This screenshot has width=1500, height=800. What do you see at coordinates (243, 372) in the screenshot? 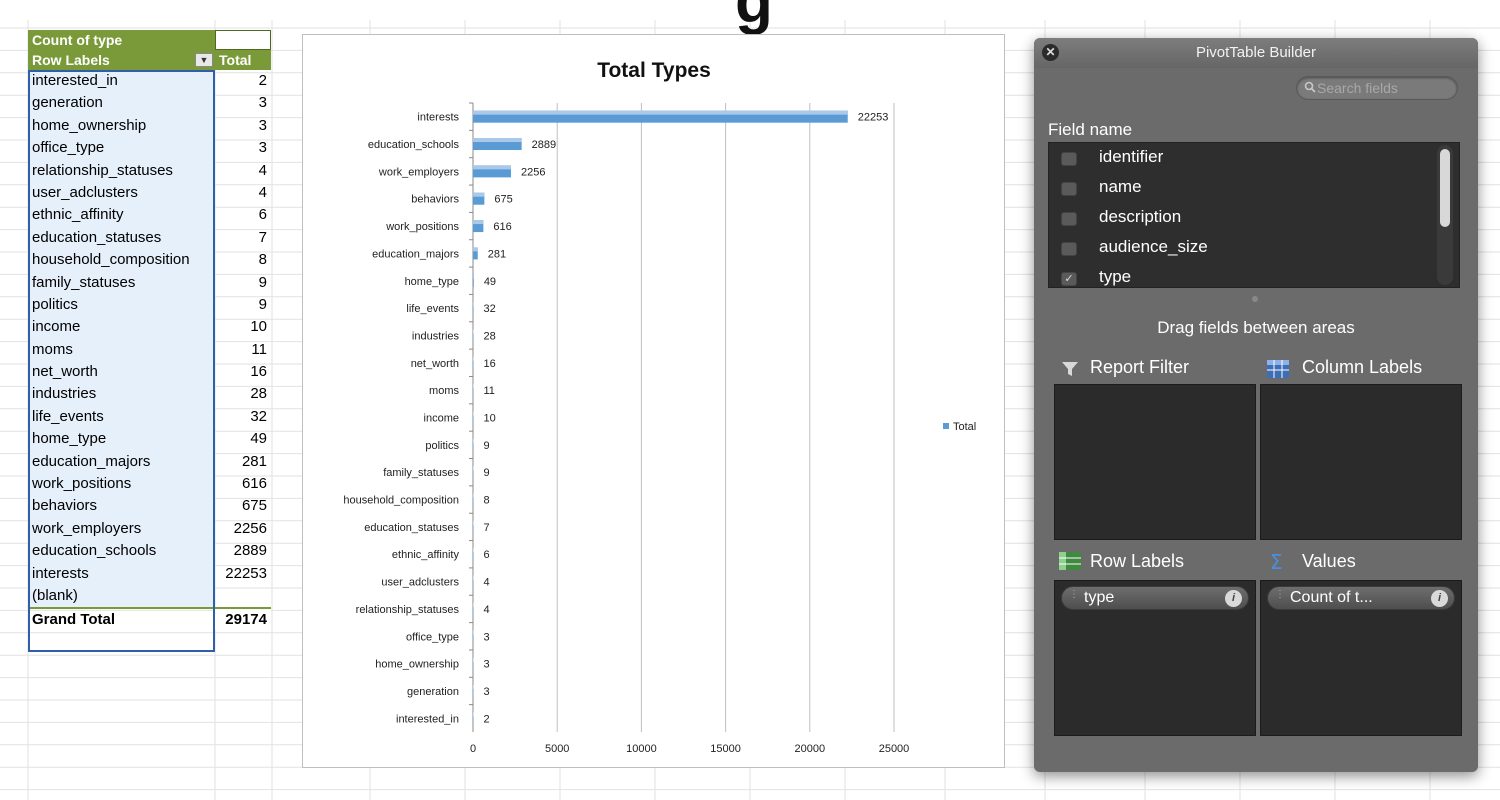
I see `row-value-cell: 16` at bounding box center [243, 372].